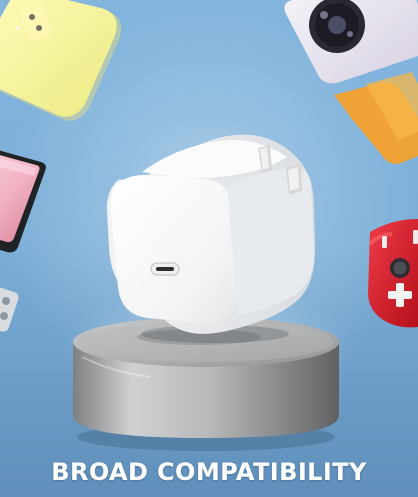  Describe the element at coordinates (23, 201) in the screenshot. I see `tablet-device` at that location.